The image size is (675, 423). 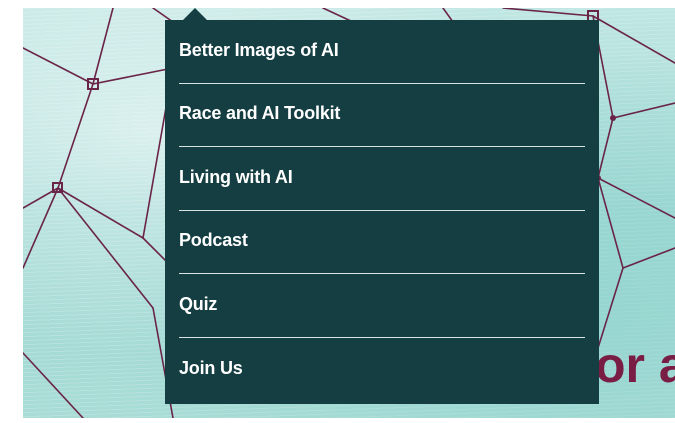 I want to click on menu-item-label: Join Us, so click(x=211, y=367).